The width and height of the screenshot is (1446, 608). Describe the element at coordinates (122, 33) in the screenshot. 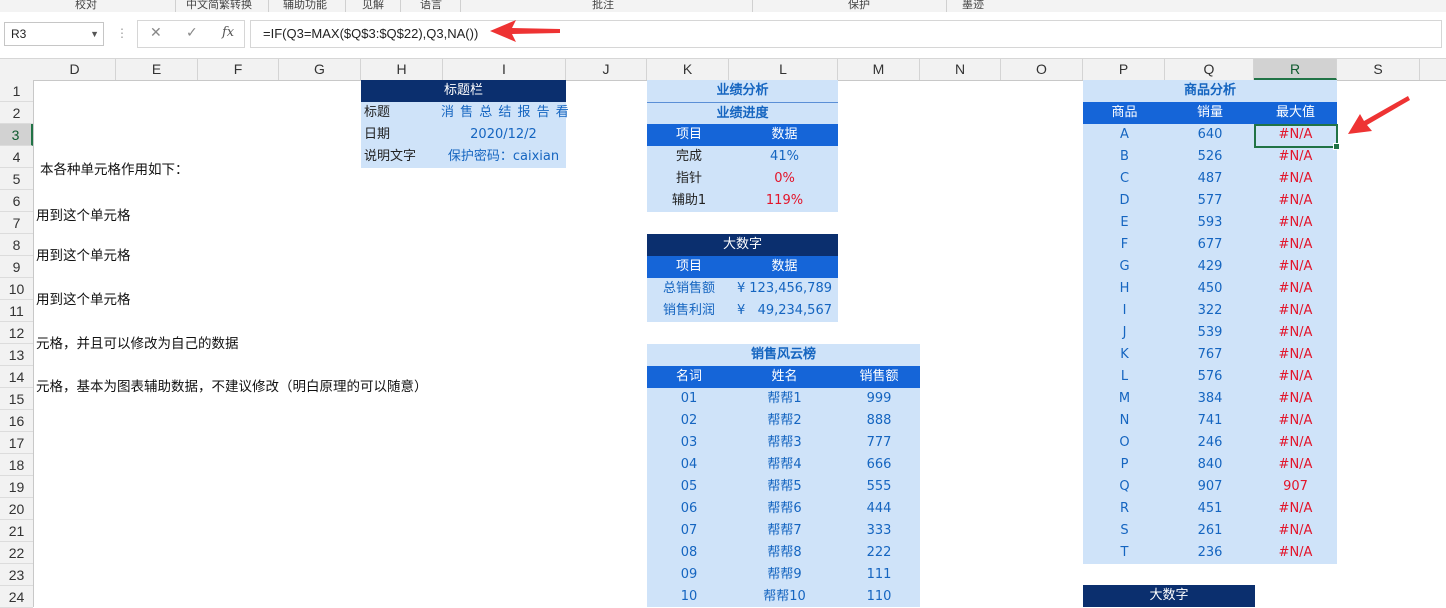

I see `more-options-icon: ⋮` at that location.